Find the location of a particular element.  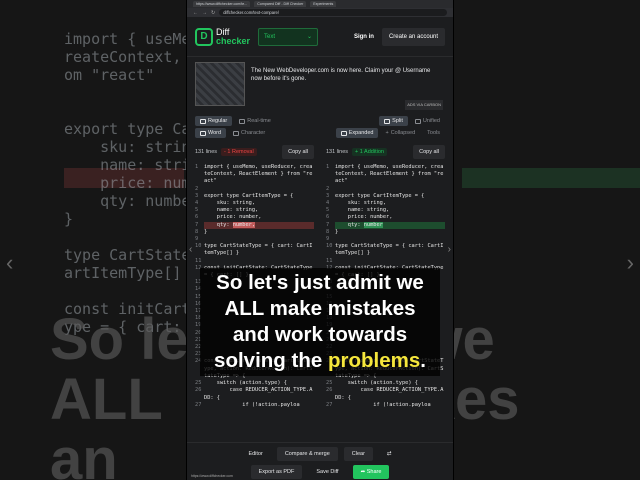

unified-icon is located at coordinates (417, 121).